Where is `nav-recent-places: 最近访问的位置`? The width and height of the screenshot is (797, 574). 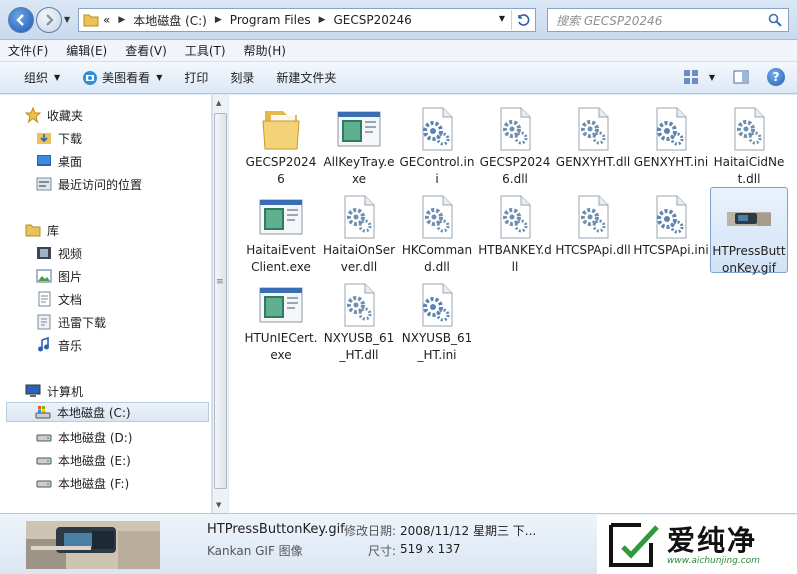
nav-recent-places: 最近访问的位置 is located at coordinates (89, 184).